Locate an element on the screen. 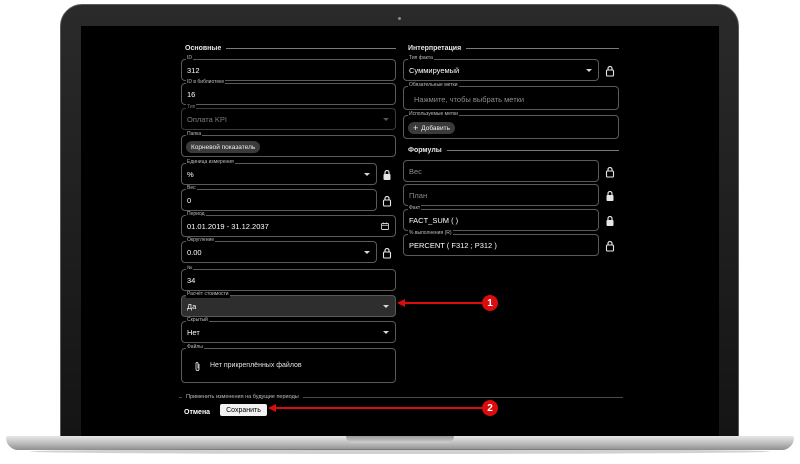 This screenshot has height=464, width=800. cost-calc-select: Расчёт стоимости Да is located at coordinates (288, 304).